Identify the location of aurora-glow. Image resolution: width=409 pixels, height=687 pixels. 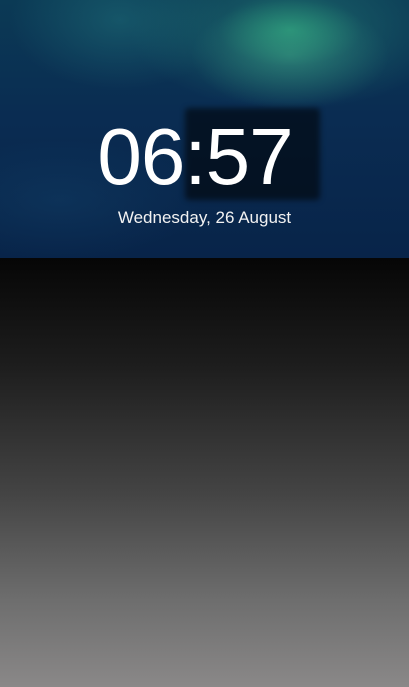
(290, 55).